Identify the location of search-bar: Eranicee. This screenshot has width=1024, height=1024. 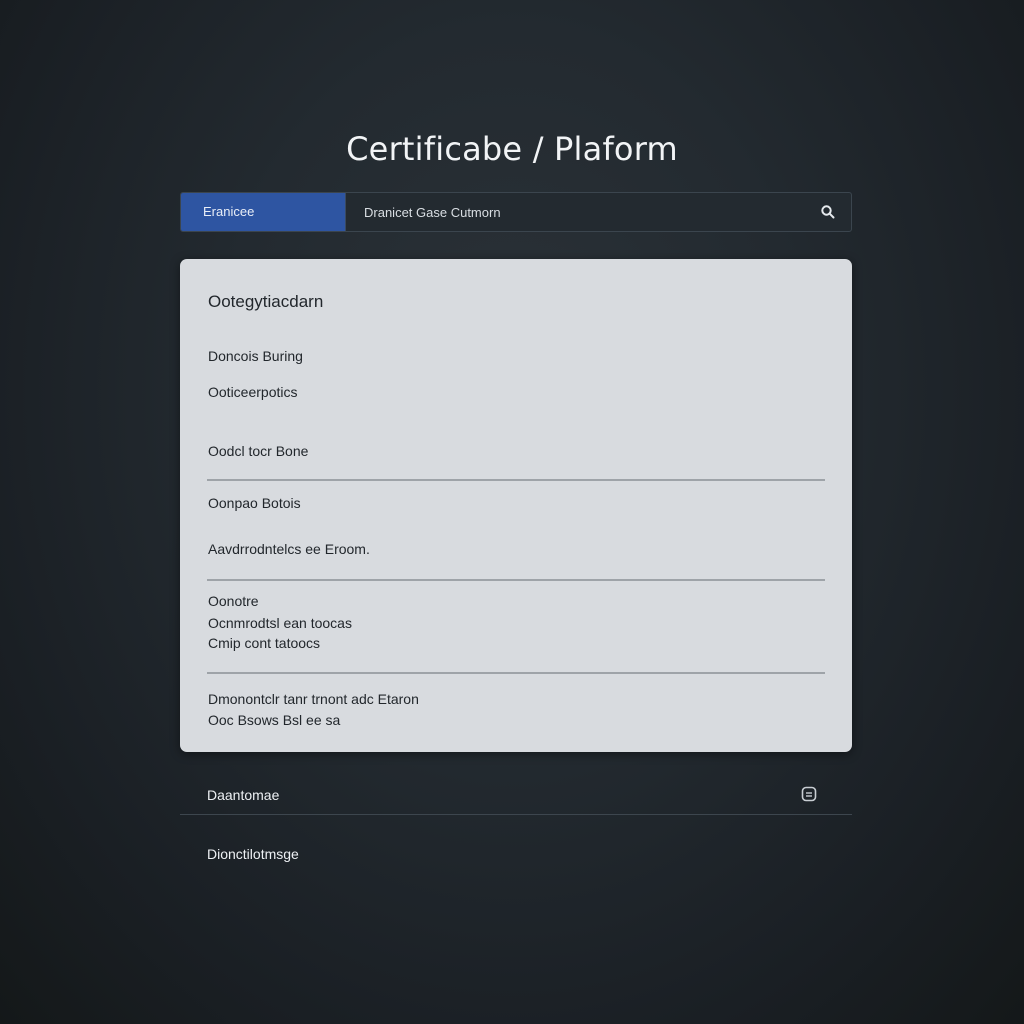
(516, 212).